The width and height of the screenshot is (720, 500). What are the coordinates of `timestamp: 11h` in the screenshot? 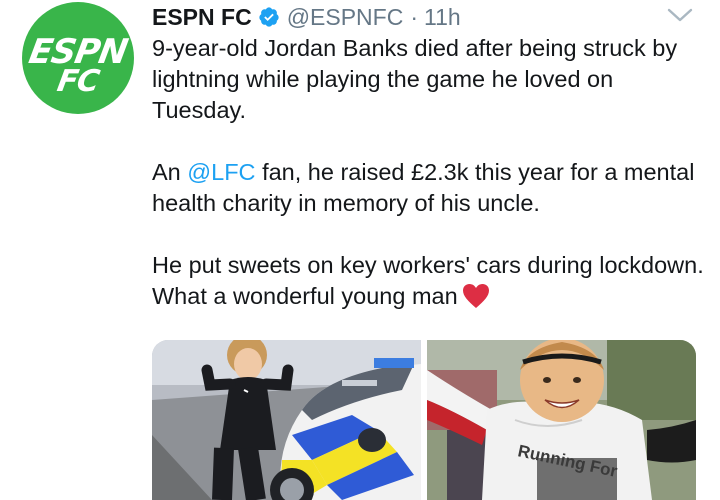 It's located at (442, 17).